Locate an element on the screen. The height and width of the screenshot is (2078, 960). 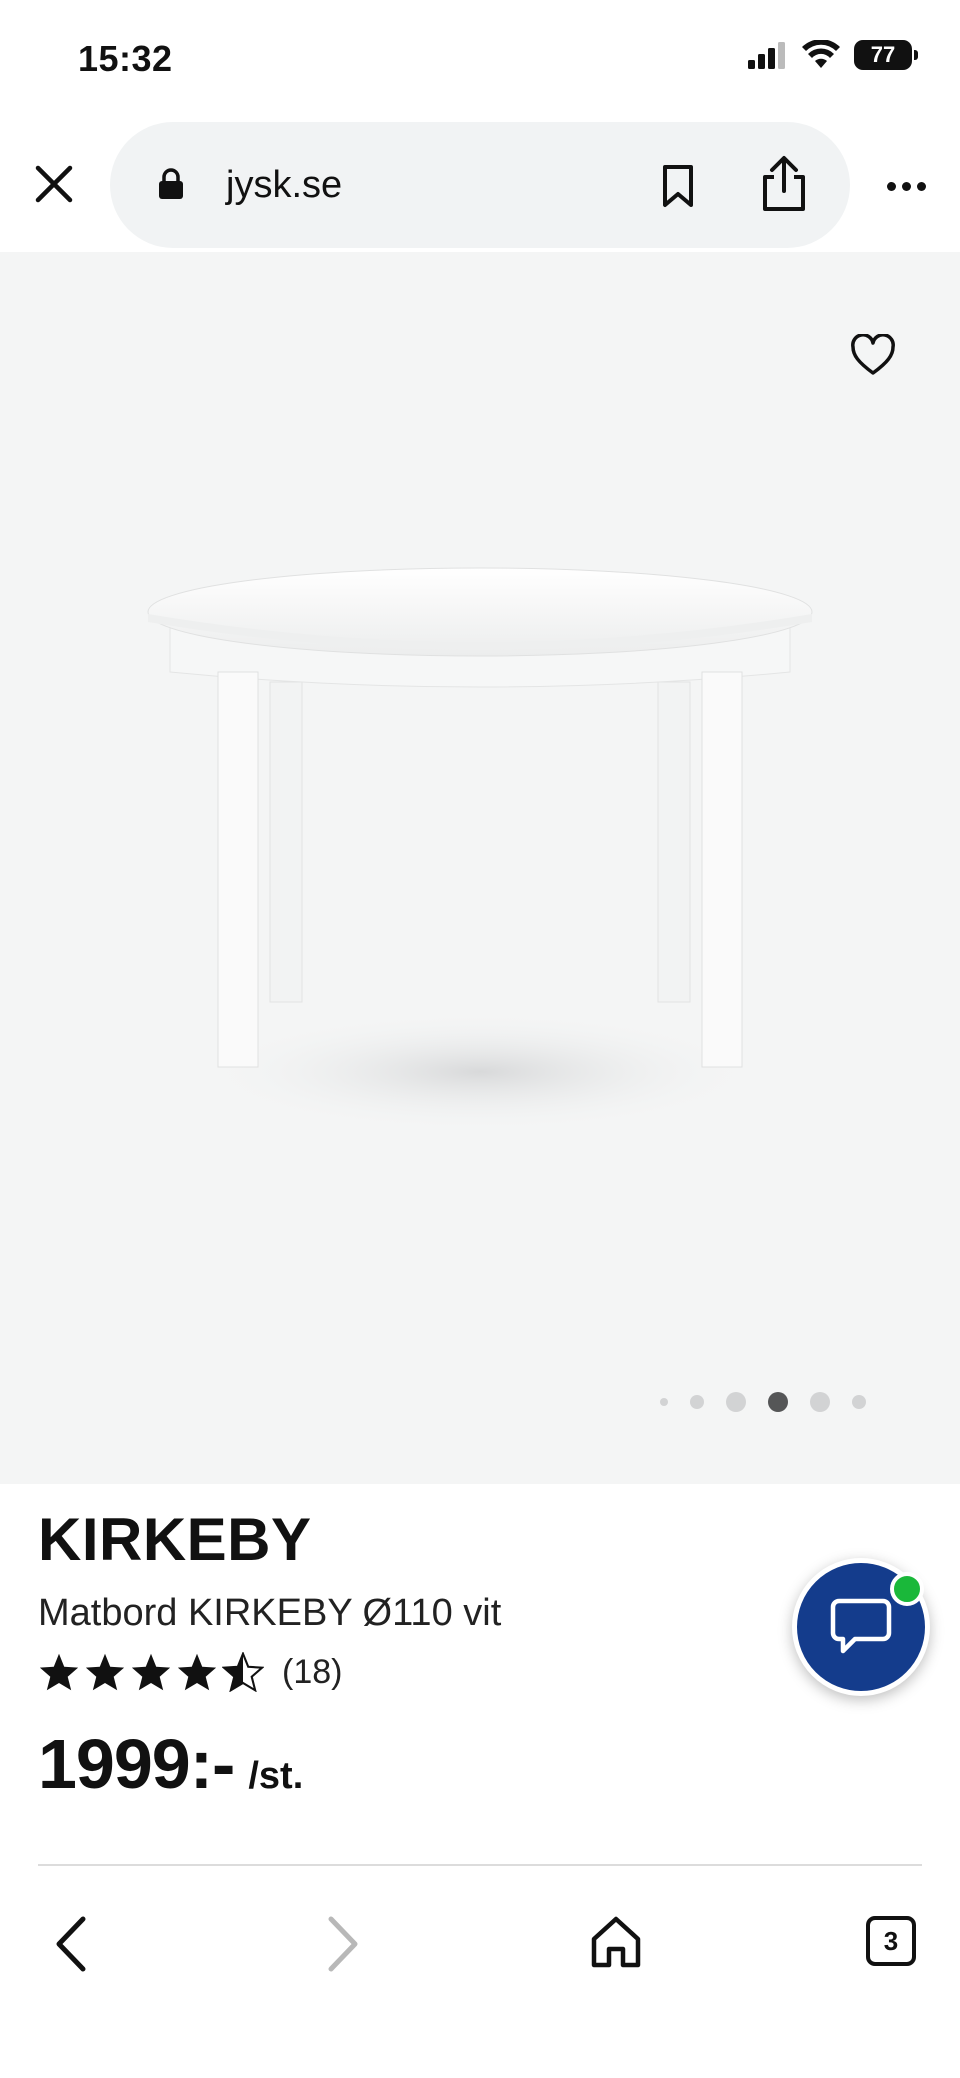
rating-stars is located at coordinates (151, 1672).